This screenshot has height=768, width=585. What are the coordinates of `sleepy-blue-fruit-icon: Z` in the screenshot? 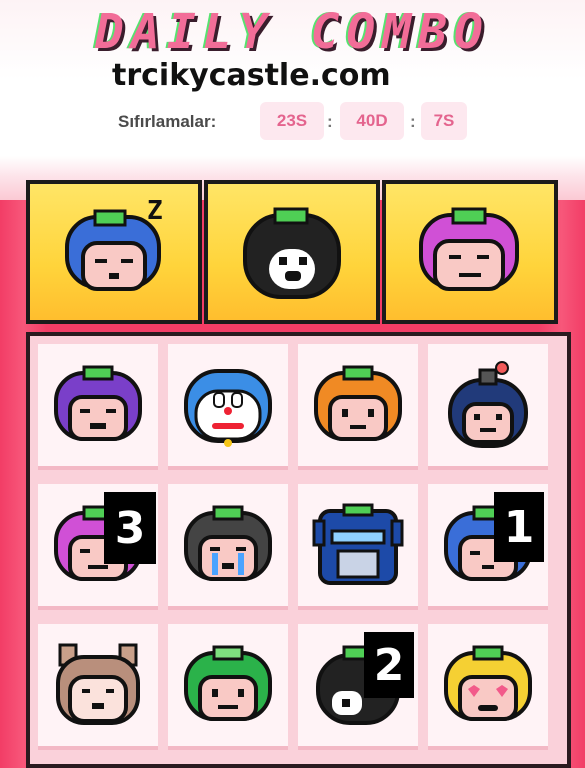 It's located at (114, 244).